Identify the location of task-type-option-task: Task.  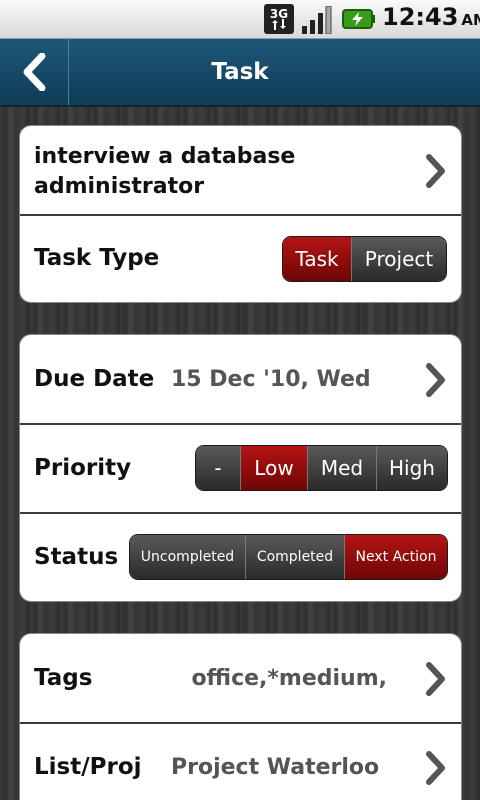
(317, 259).